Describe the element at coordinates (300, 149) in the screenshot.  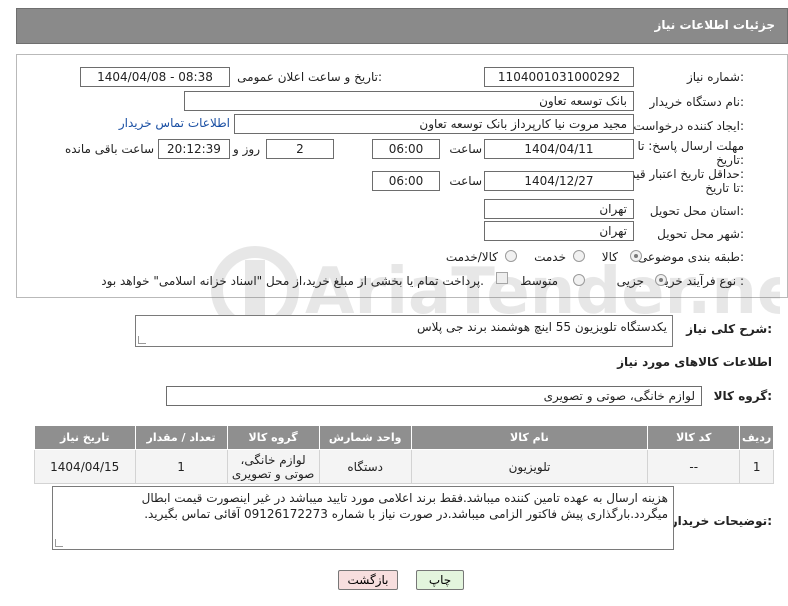
I see `remaining-days-field: 2` at that location.